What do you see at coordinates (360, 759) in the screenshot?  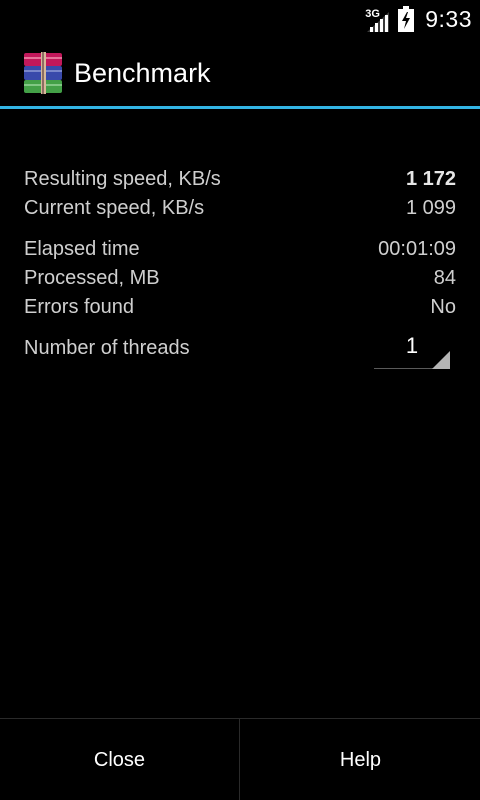 I see `help-button: Help` at bounding box center [360, 759].